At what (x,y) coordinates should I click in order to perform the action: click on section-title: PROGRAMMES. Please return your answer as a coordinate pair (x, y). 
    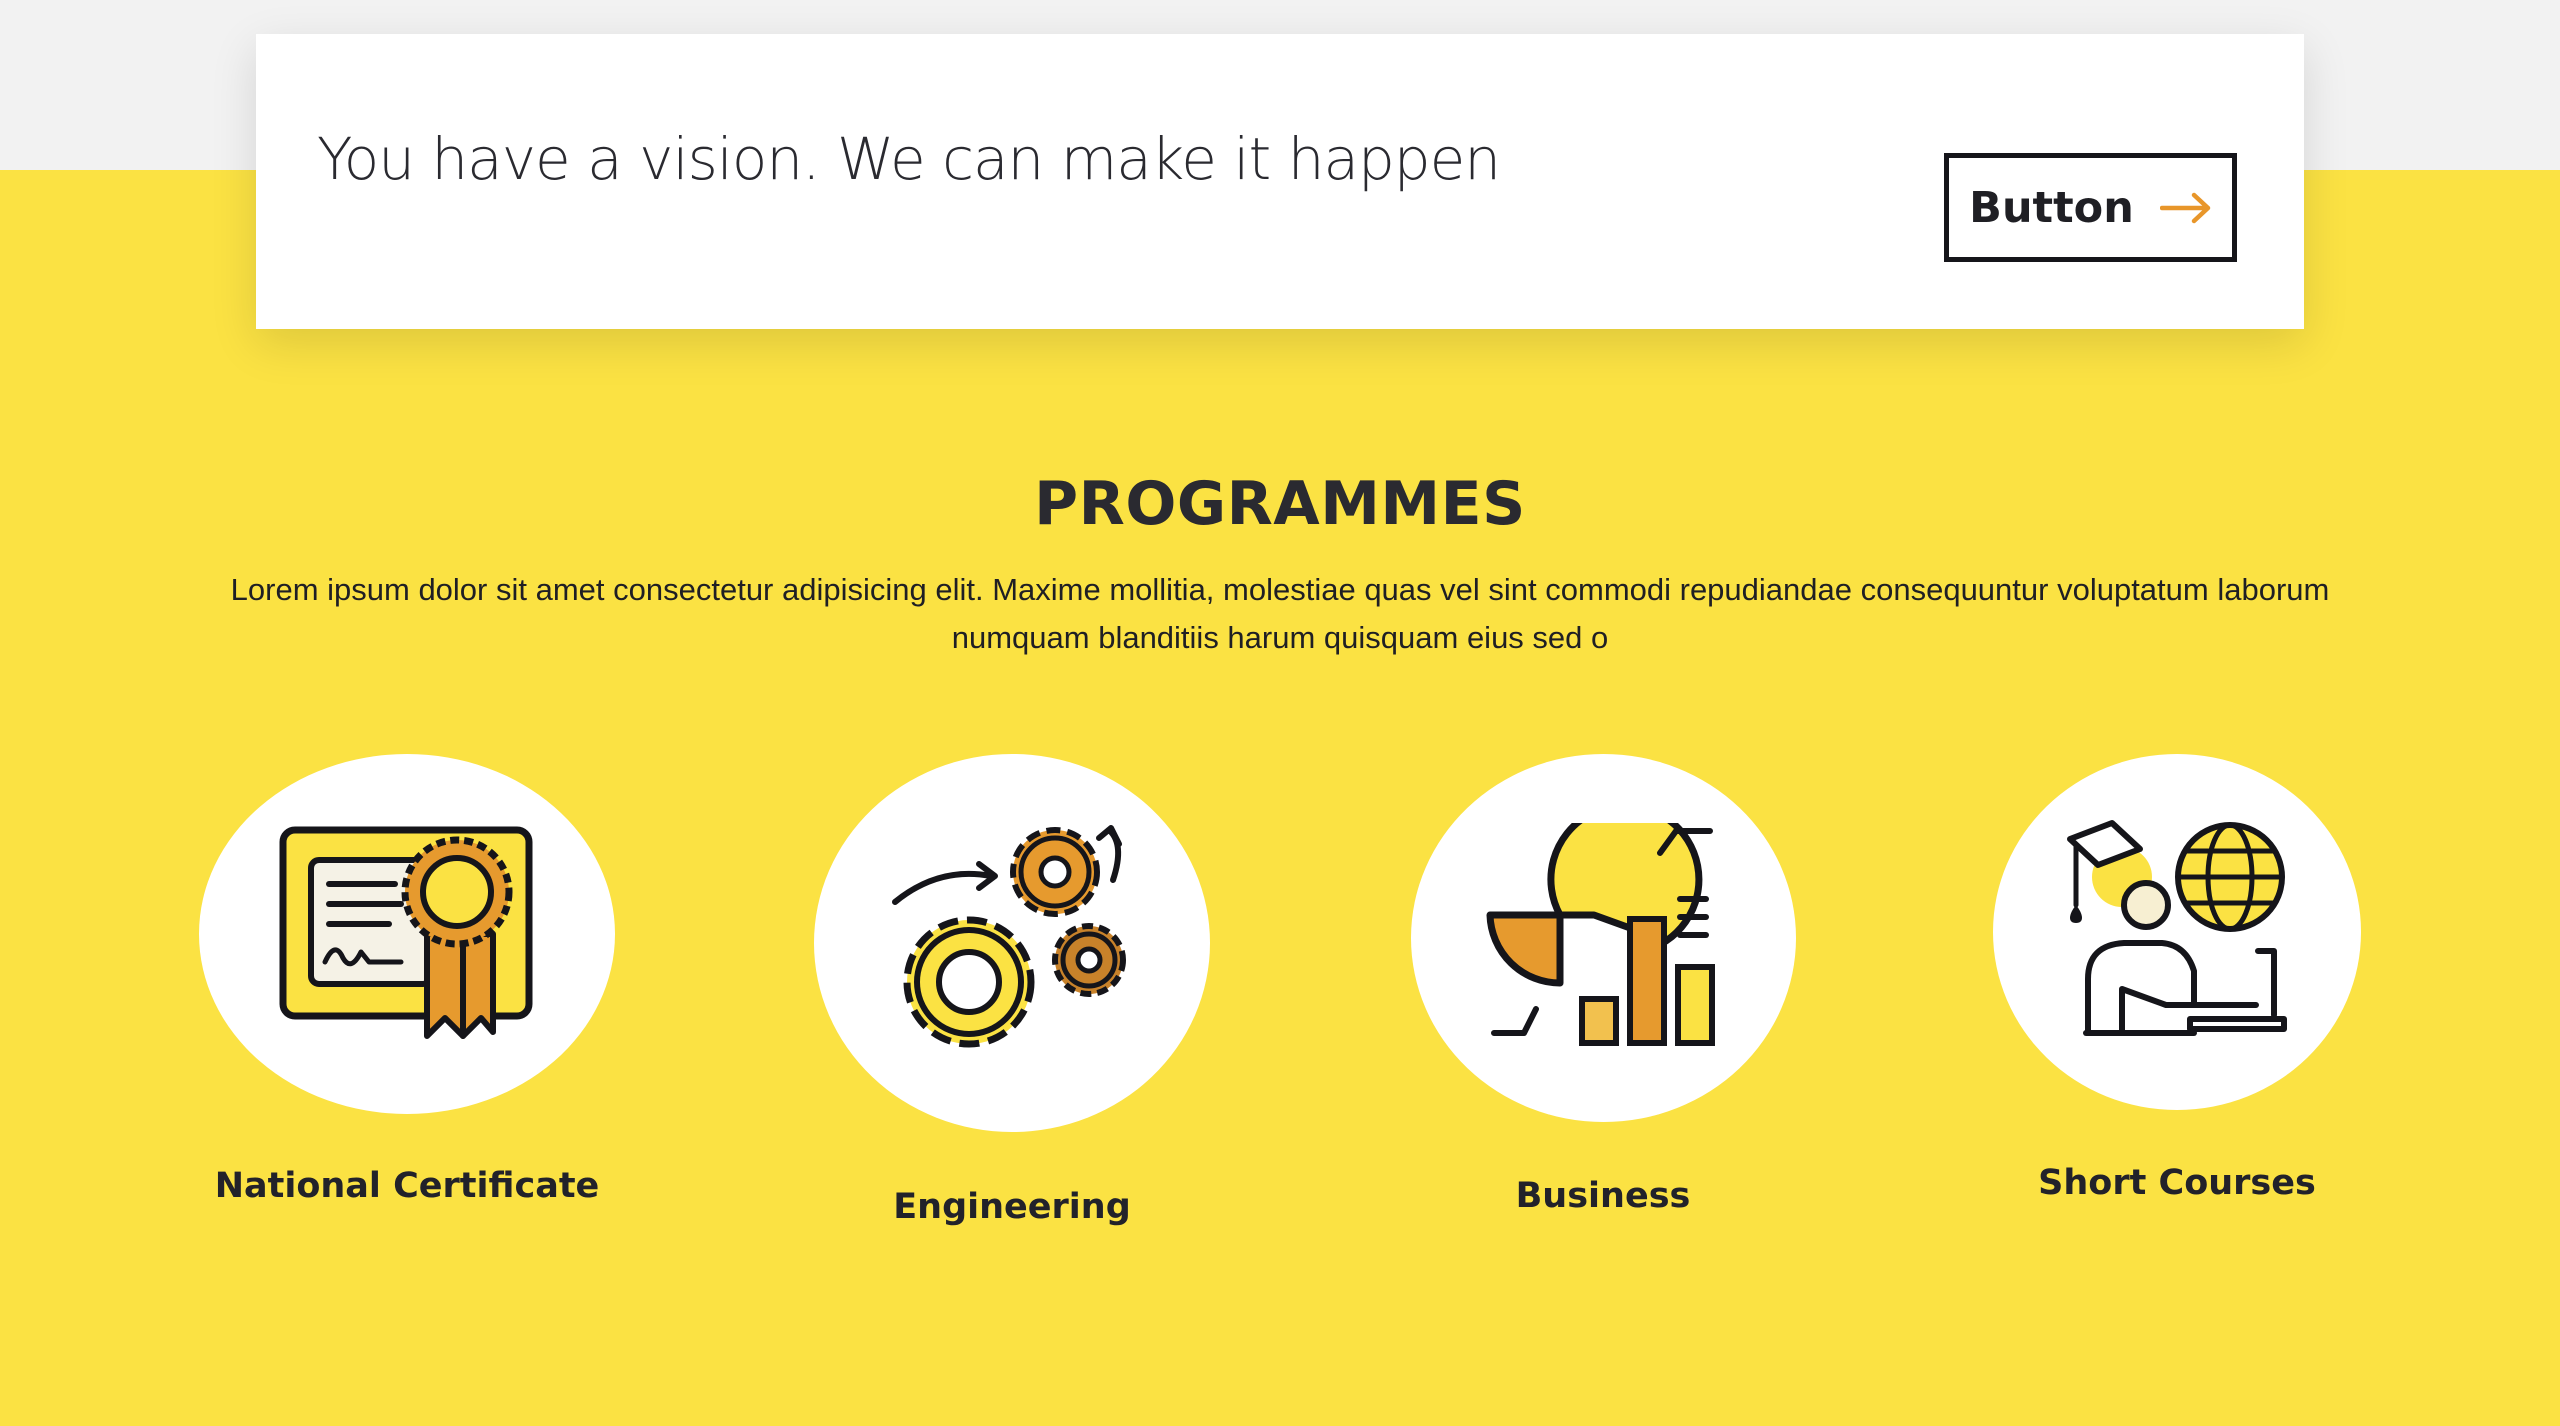
    Looking at the image, I should click on (1280, 504).